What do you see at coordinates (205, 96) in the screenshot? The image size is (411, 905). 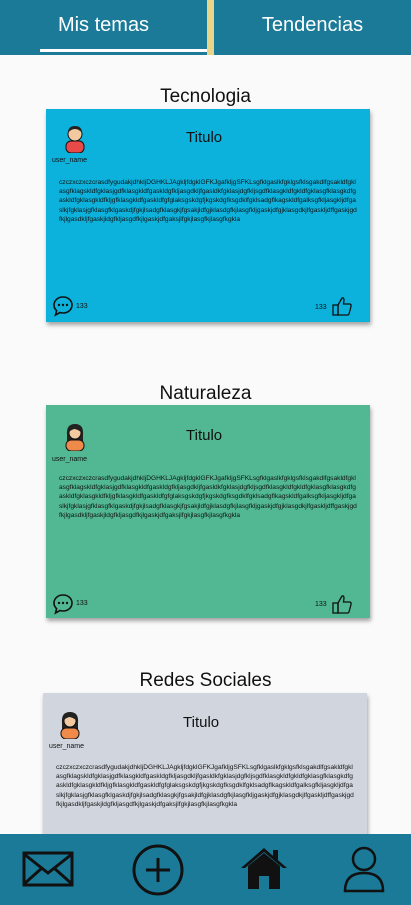 I see `section-title-tecnologia: Tecnologia` at bounding box center [205, 96].